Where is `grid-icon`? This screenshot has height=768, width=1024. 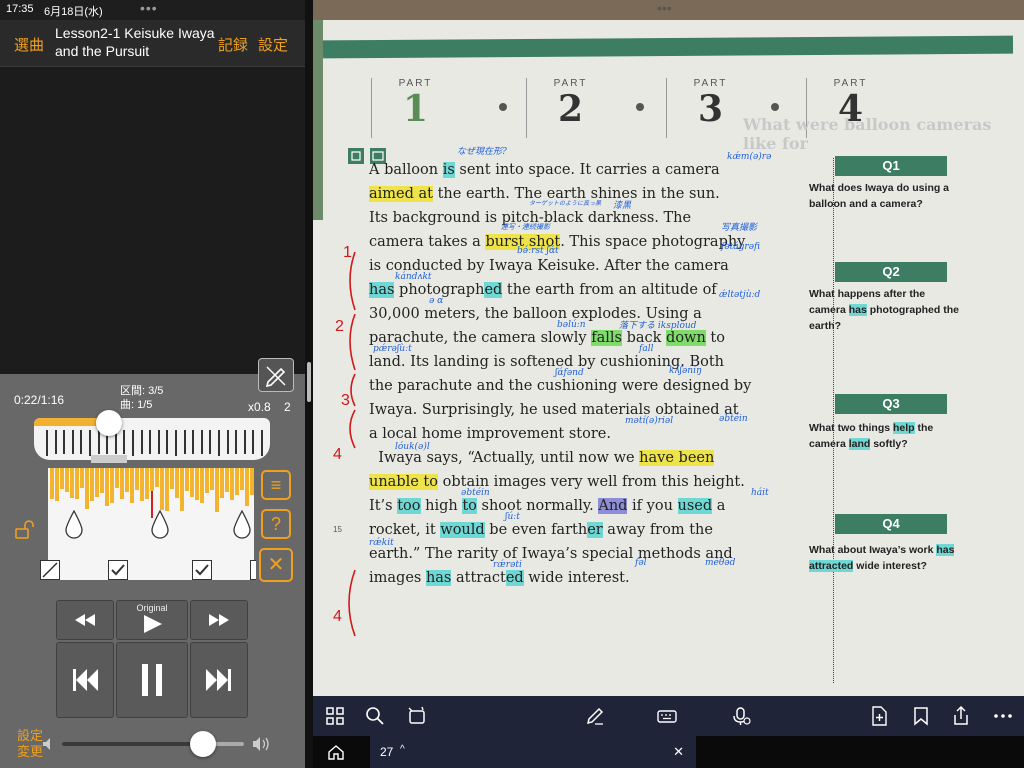
grid-icon is located at coordinates (335, 716).